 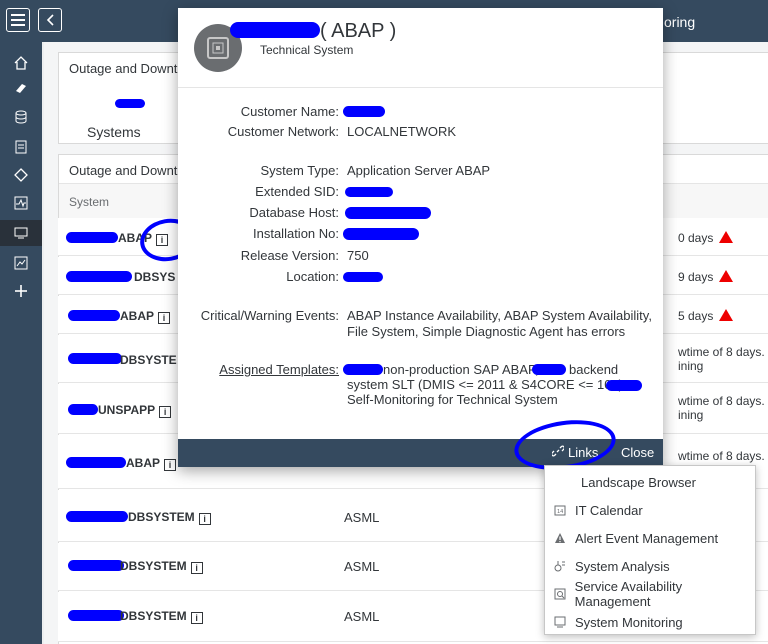 What do you see at coordinates (609, 510) in the screenshot?
I see `menu-item-label: IT Calendar` at bounding box center [609, 510].